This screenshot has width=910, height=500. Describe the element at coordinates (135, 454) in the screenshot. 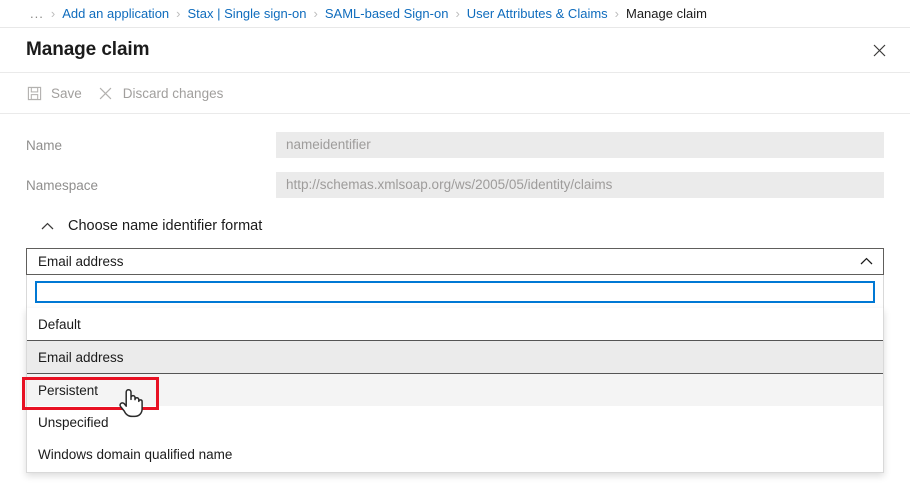

I see `option-label: Windows domain qualified name` at that location.